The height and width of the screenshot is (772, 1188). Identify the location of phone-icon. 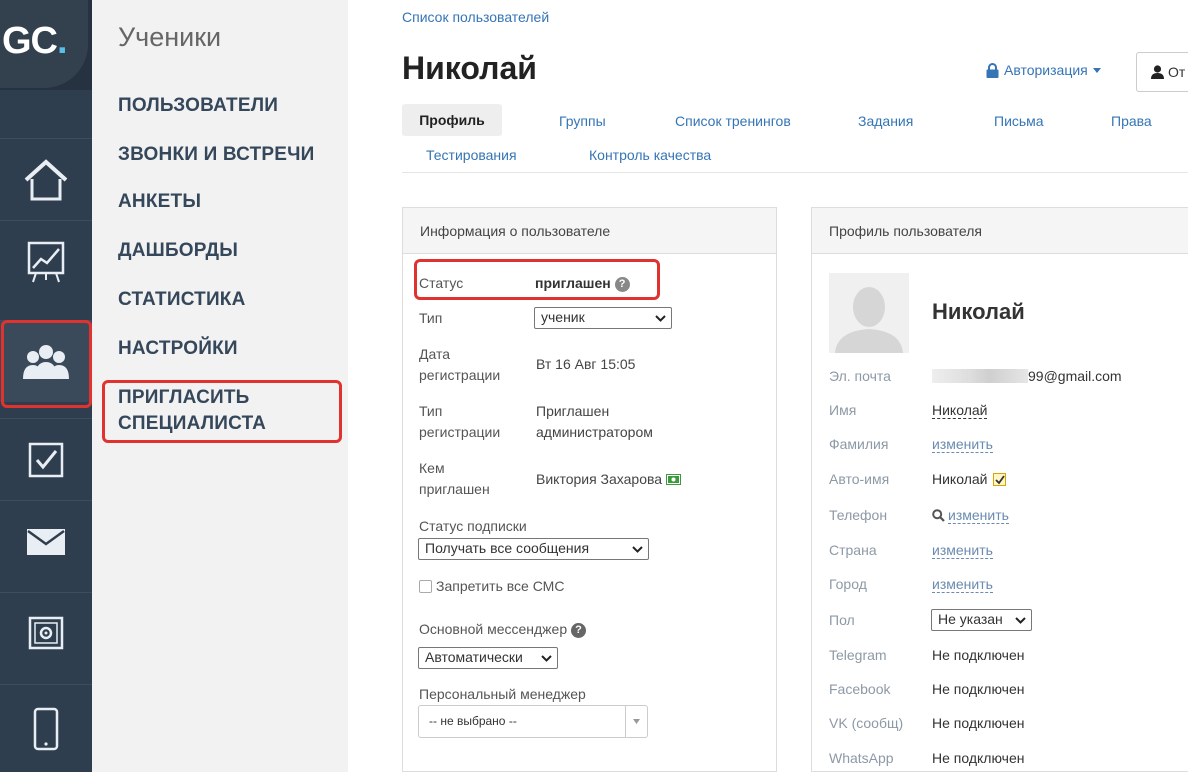
(46, 728).